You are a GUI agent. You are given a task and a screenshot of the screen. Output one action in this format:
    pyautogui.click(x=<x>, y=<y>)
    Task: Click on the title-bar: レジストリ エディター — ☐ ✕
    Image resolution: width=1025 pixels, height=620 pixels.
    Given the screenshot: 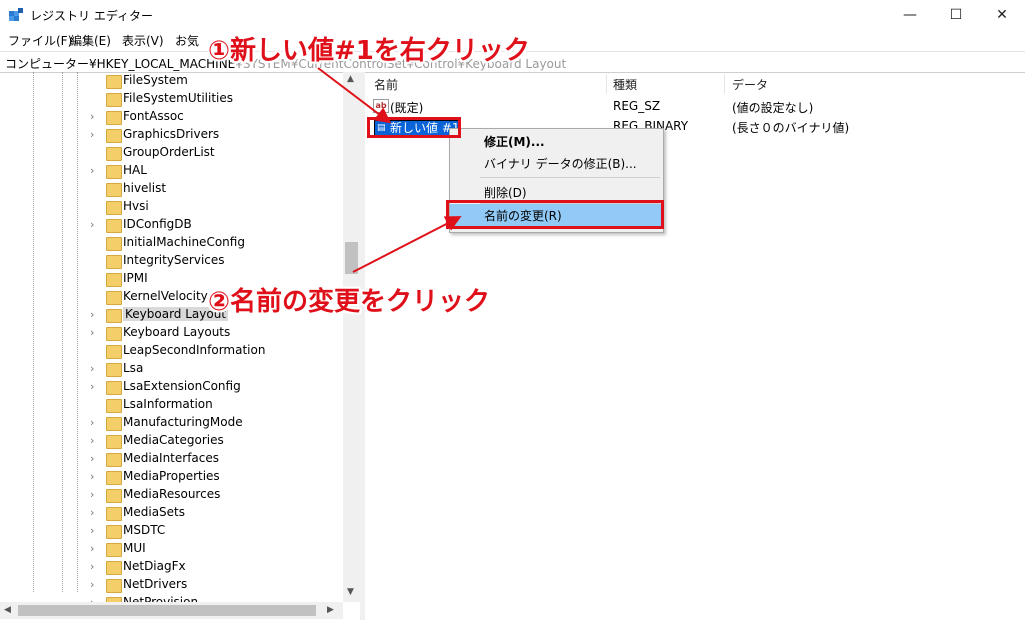 What is the action you would take?
    pyautogui.click(x=512, y=15)
    